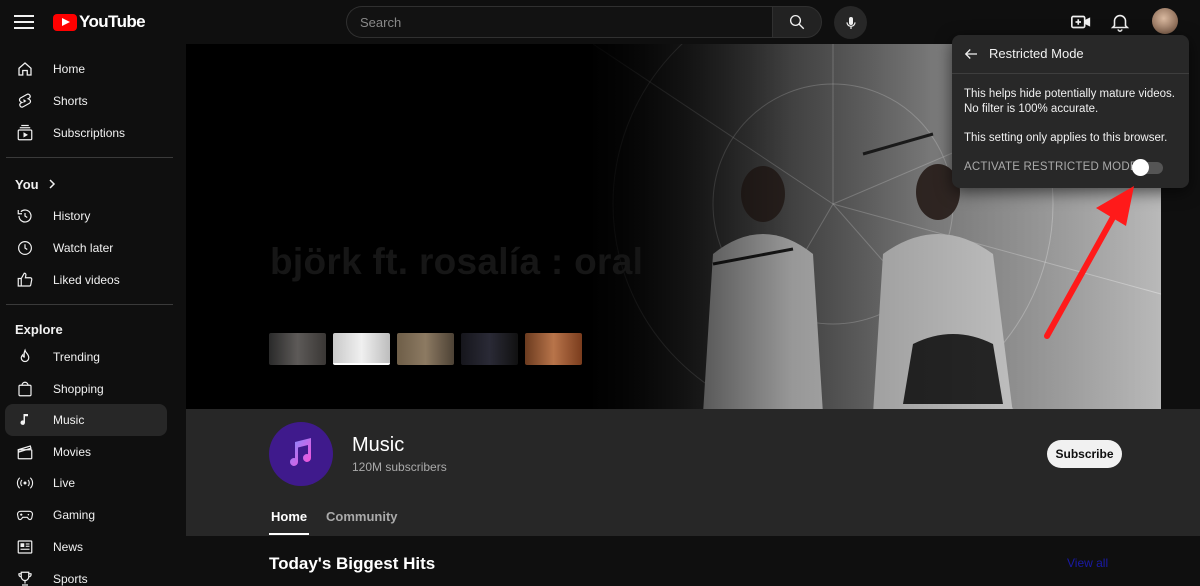  What do you see at coordinates (1140, 167) in the screenshot?
I see `toggle-knob` at bounding box center [1140, 167].